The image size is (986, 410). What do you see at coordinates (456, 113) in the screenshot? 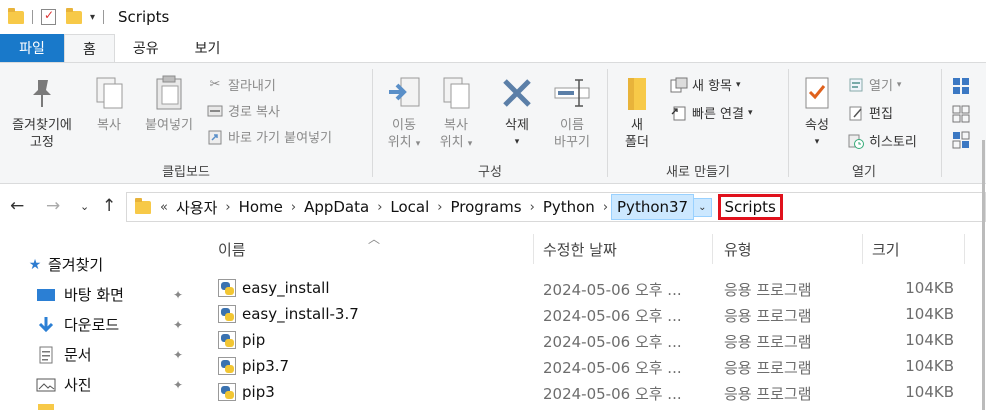
I see `copy-to-button: 복사 위치 ▾` at bounding box center [456, 113].